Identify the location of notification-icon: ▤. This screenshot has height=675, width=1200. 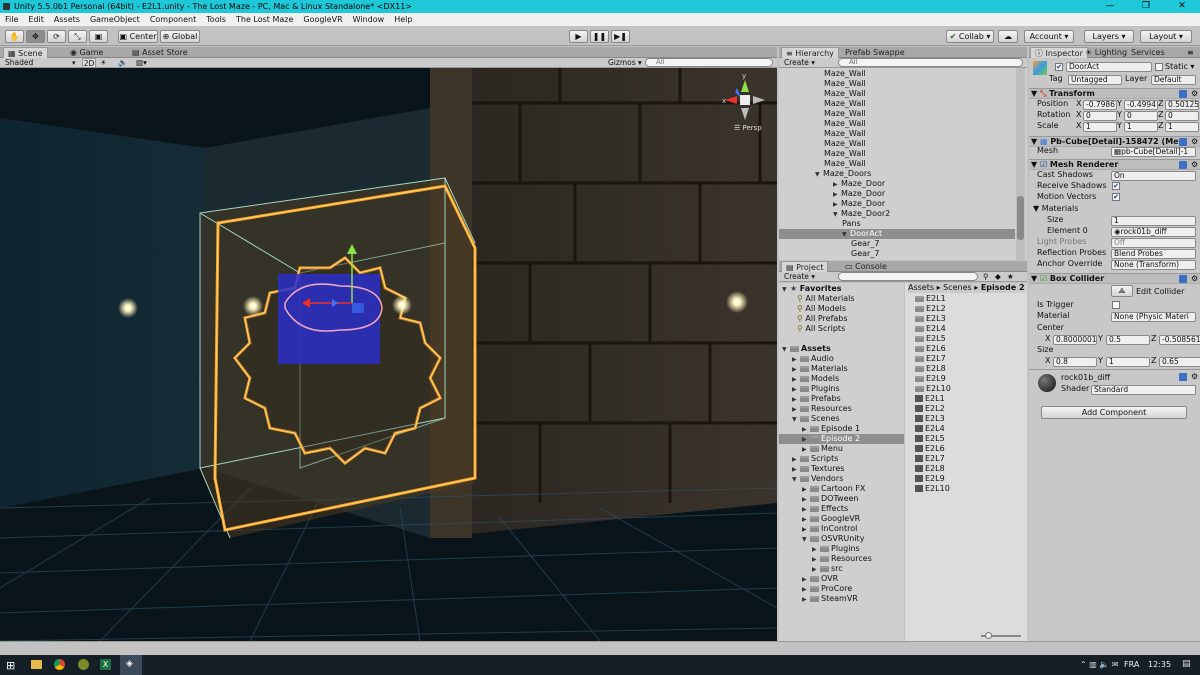
(1186, 664).